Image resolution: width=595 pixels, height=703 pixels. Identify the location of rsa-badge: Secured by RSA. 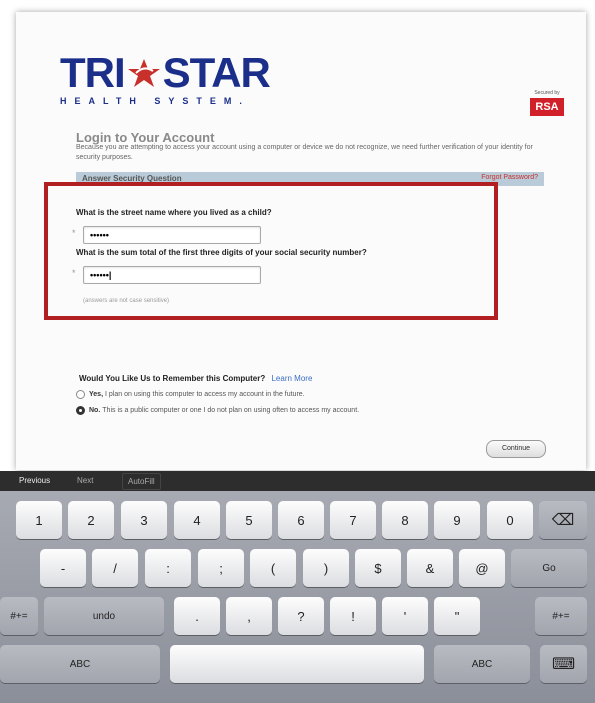
(547, 103).